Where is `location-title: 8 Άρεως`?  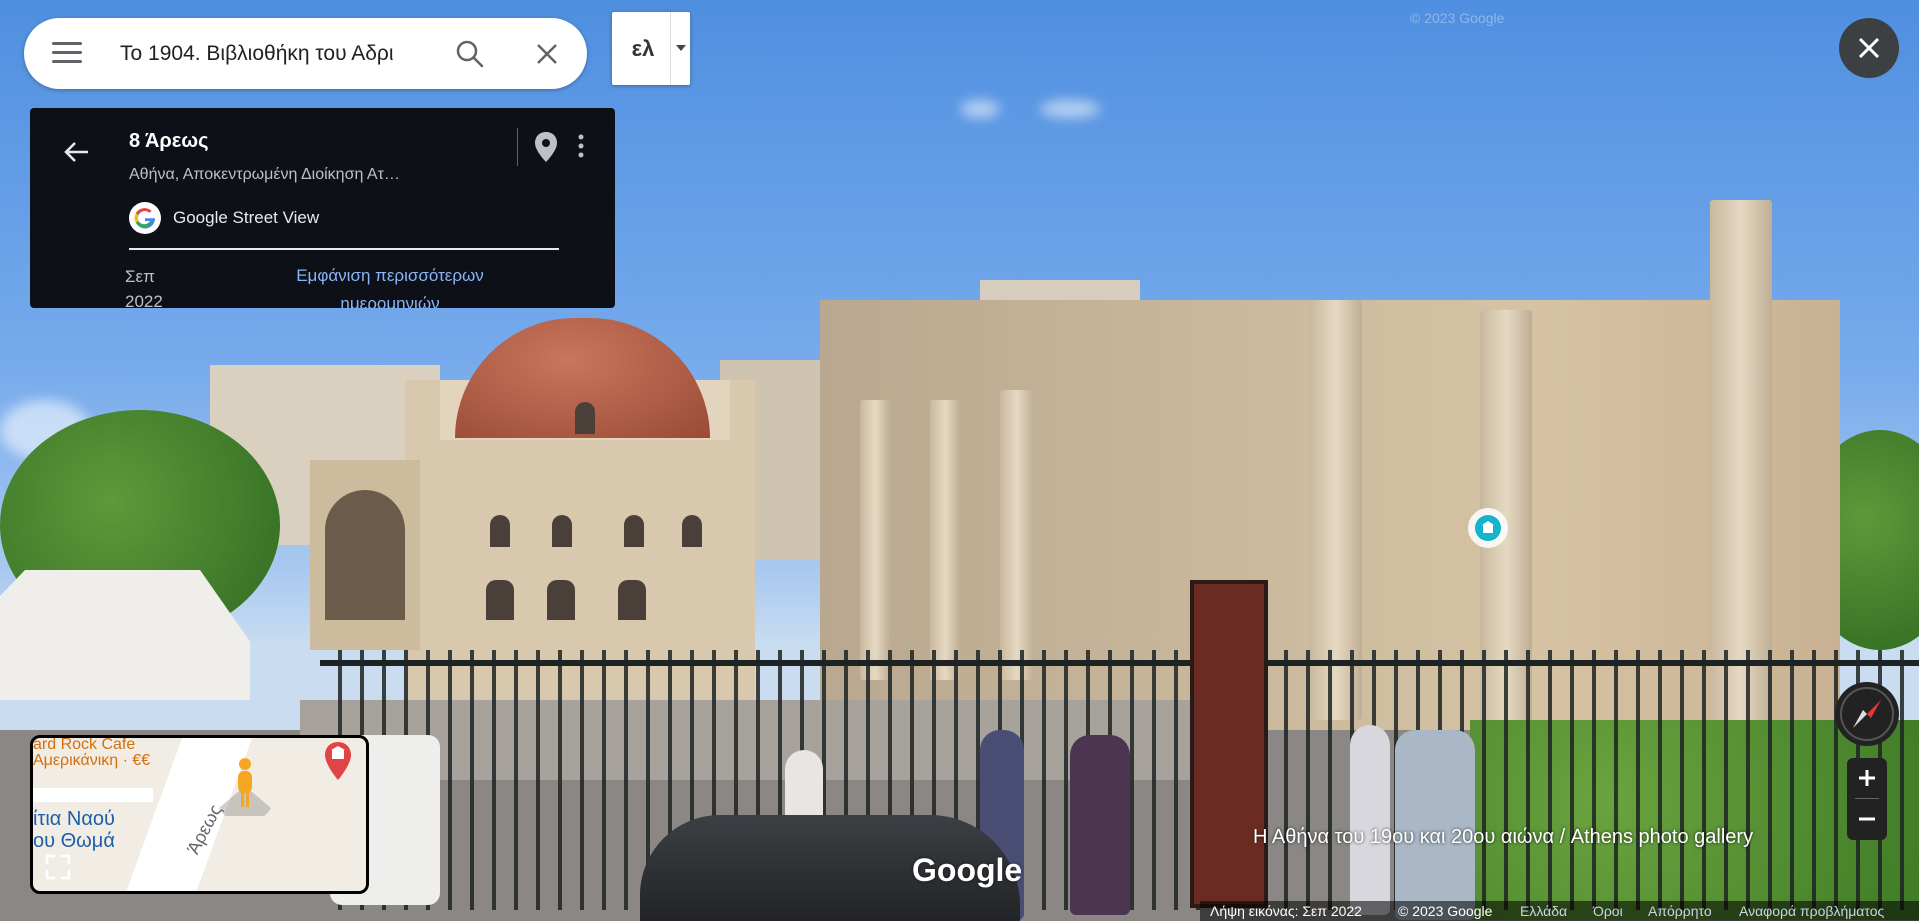 location-title: 8 Άρεως is located at coordinates (169, 141).